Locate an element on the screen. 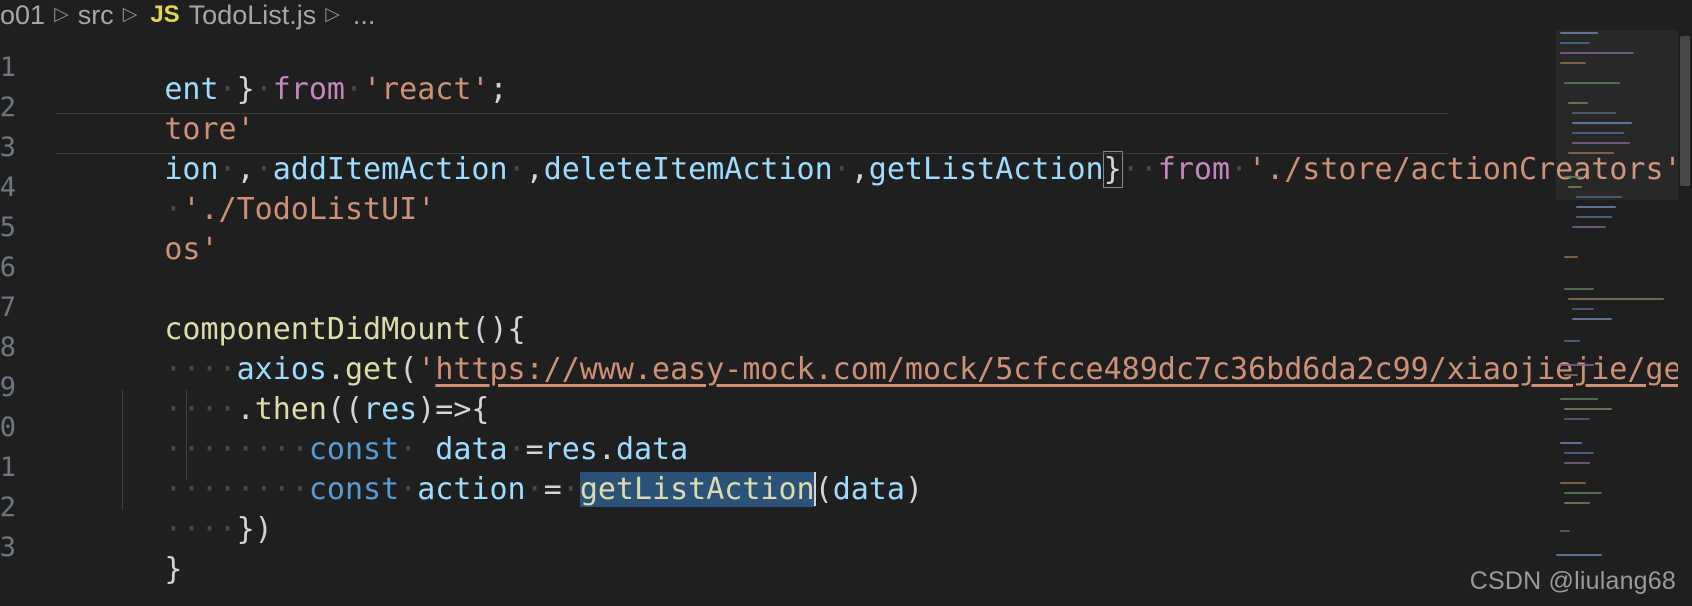  code-line: ·'./TodoListUI' is located at coordinates (245, 188).